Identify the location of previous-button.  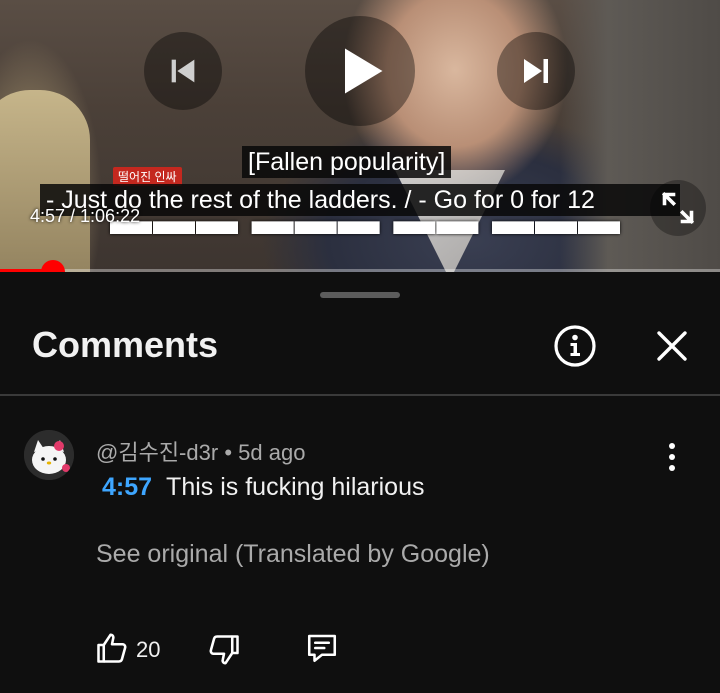
(183, 71).